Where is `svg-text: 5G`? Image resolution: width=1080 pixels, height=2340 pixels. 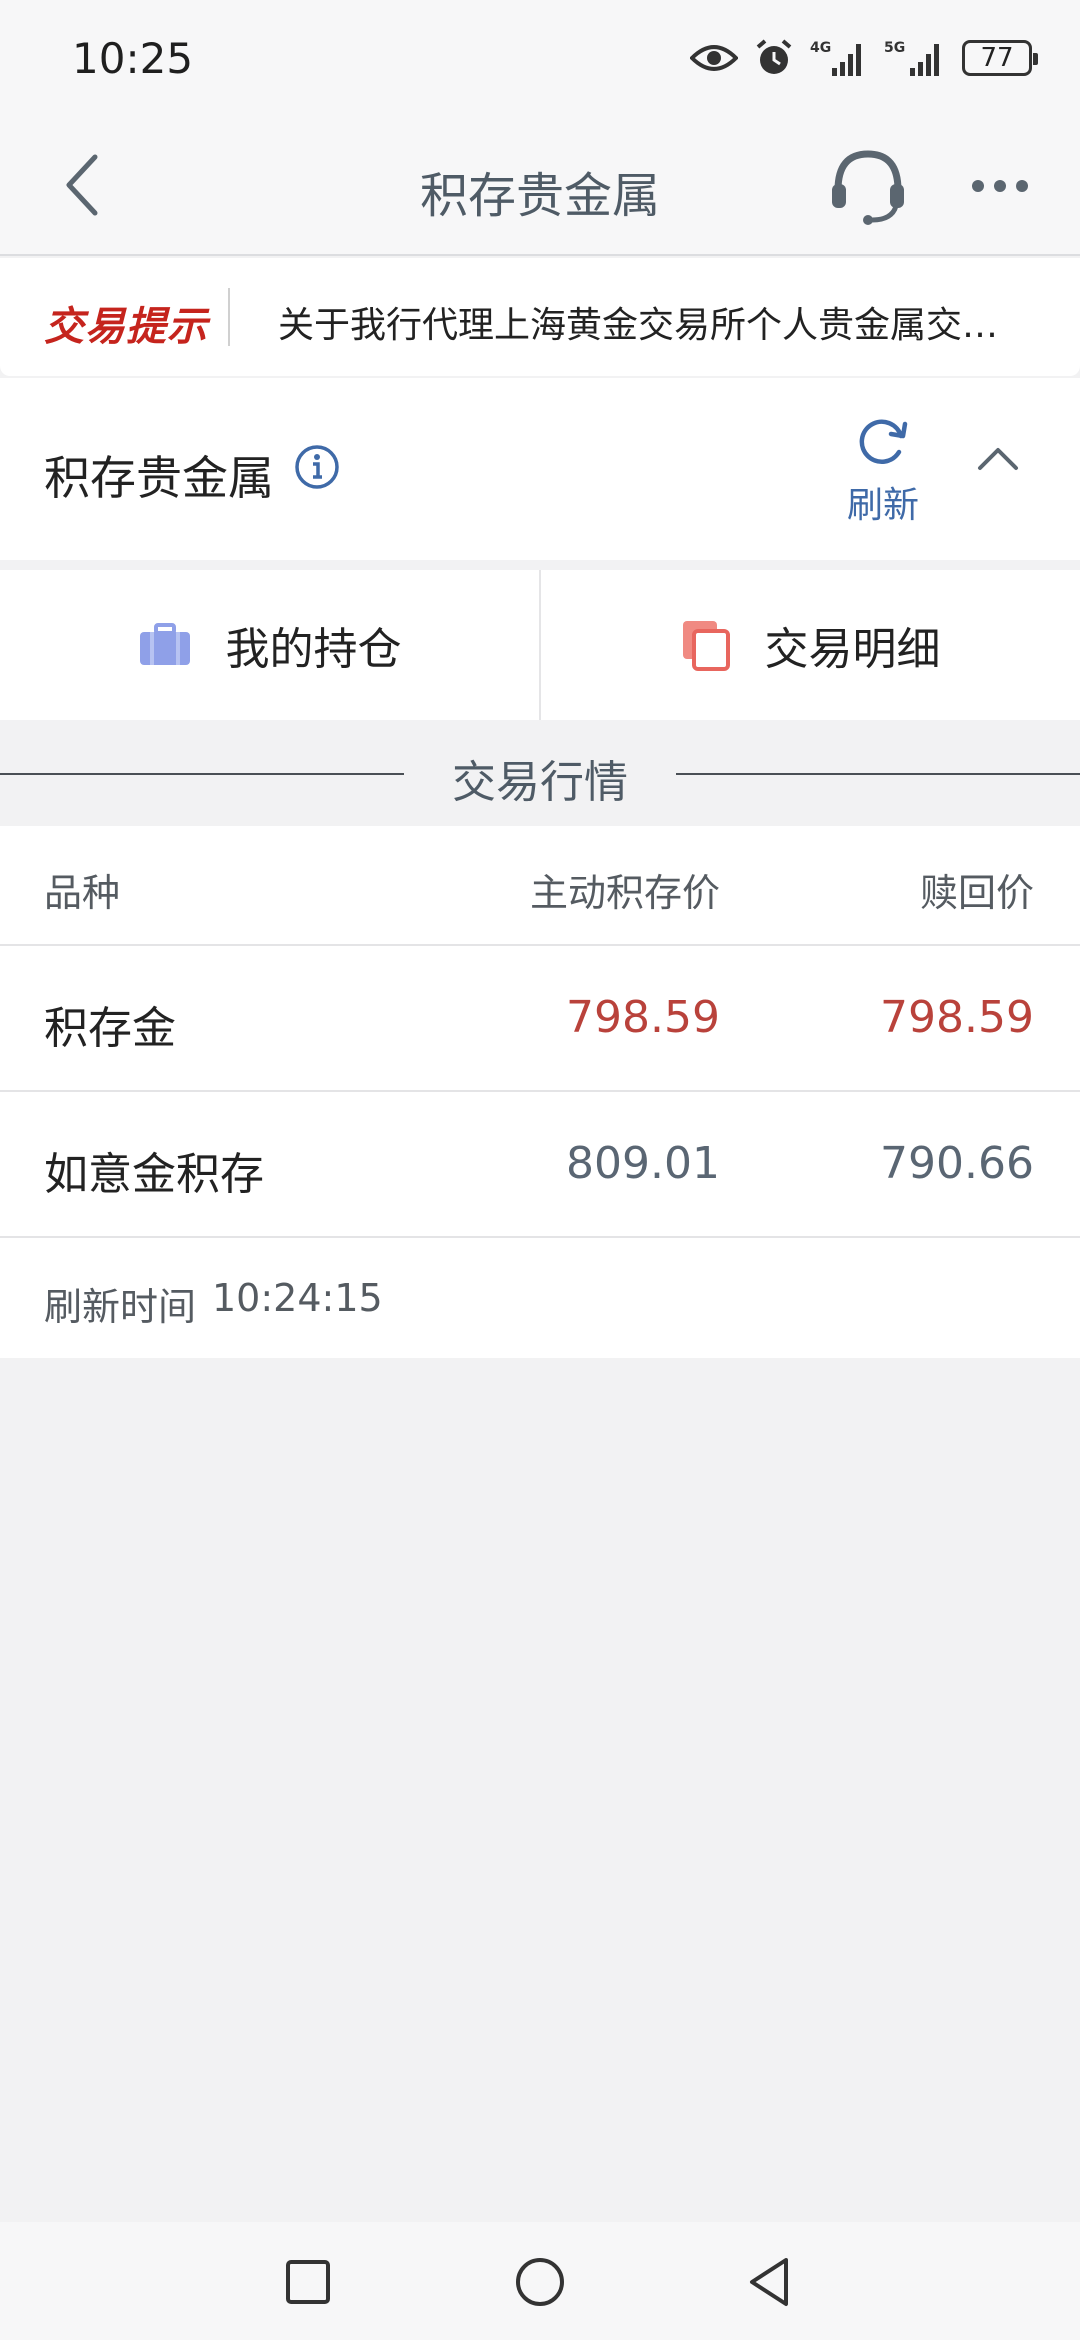 svg-text: 5G is located at coordinates (894, 48).